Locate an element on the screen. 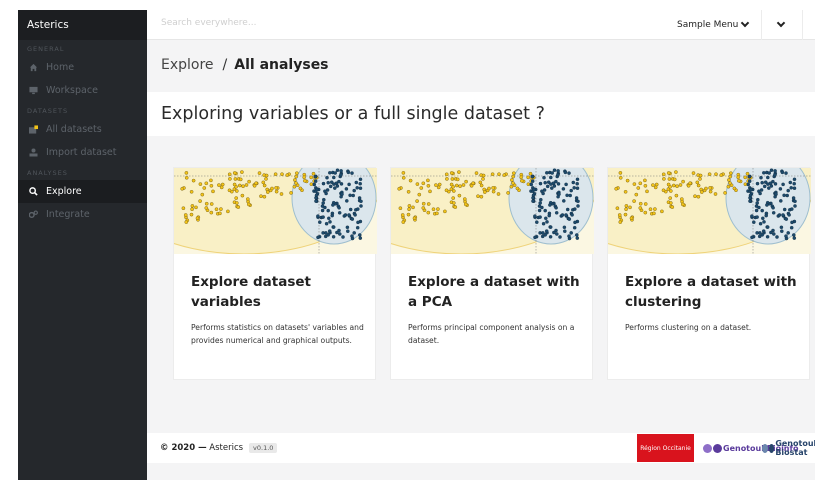  sidebar-item-import-dataset: Import dataset is located at coordinates (82, 152).